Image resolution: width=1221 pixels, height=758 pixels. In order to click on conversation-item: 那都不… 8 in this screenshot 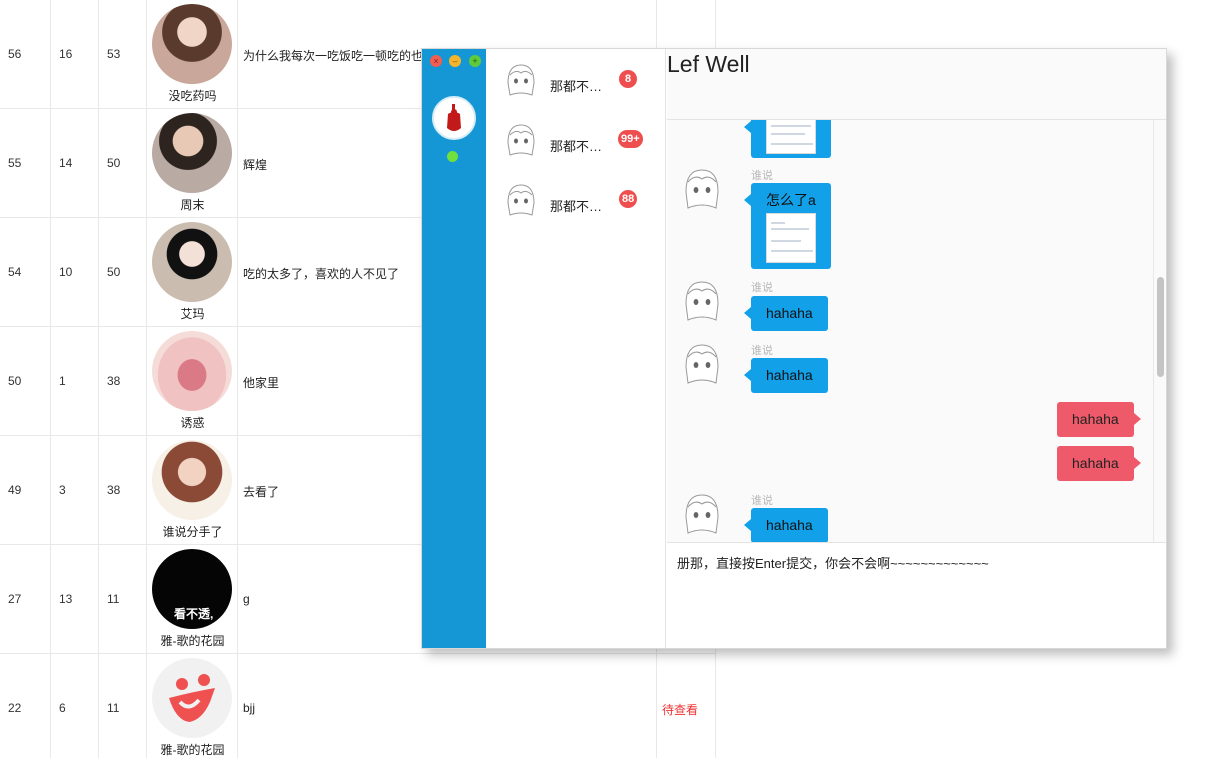, I will do `click(576, 81)`.